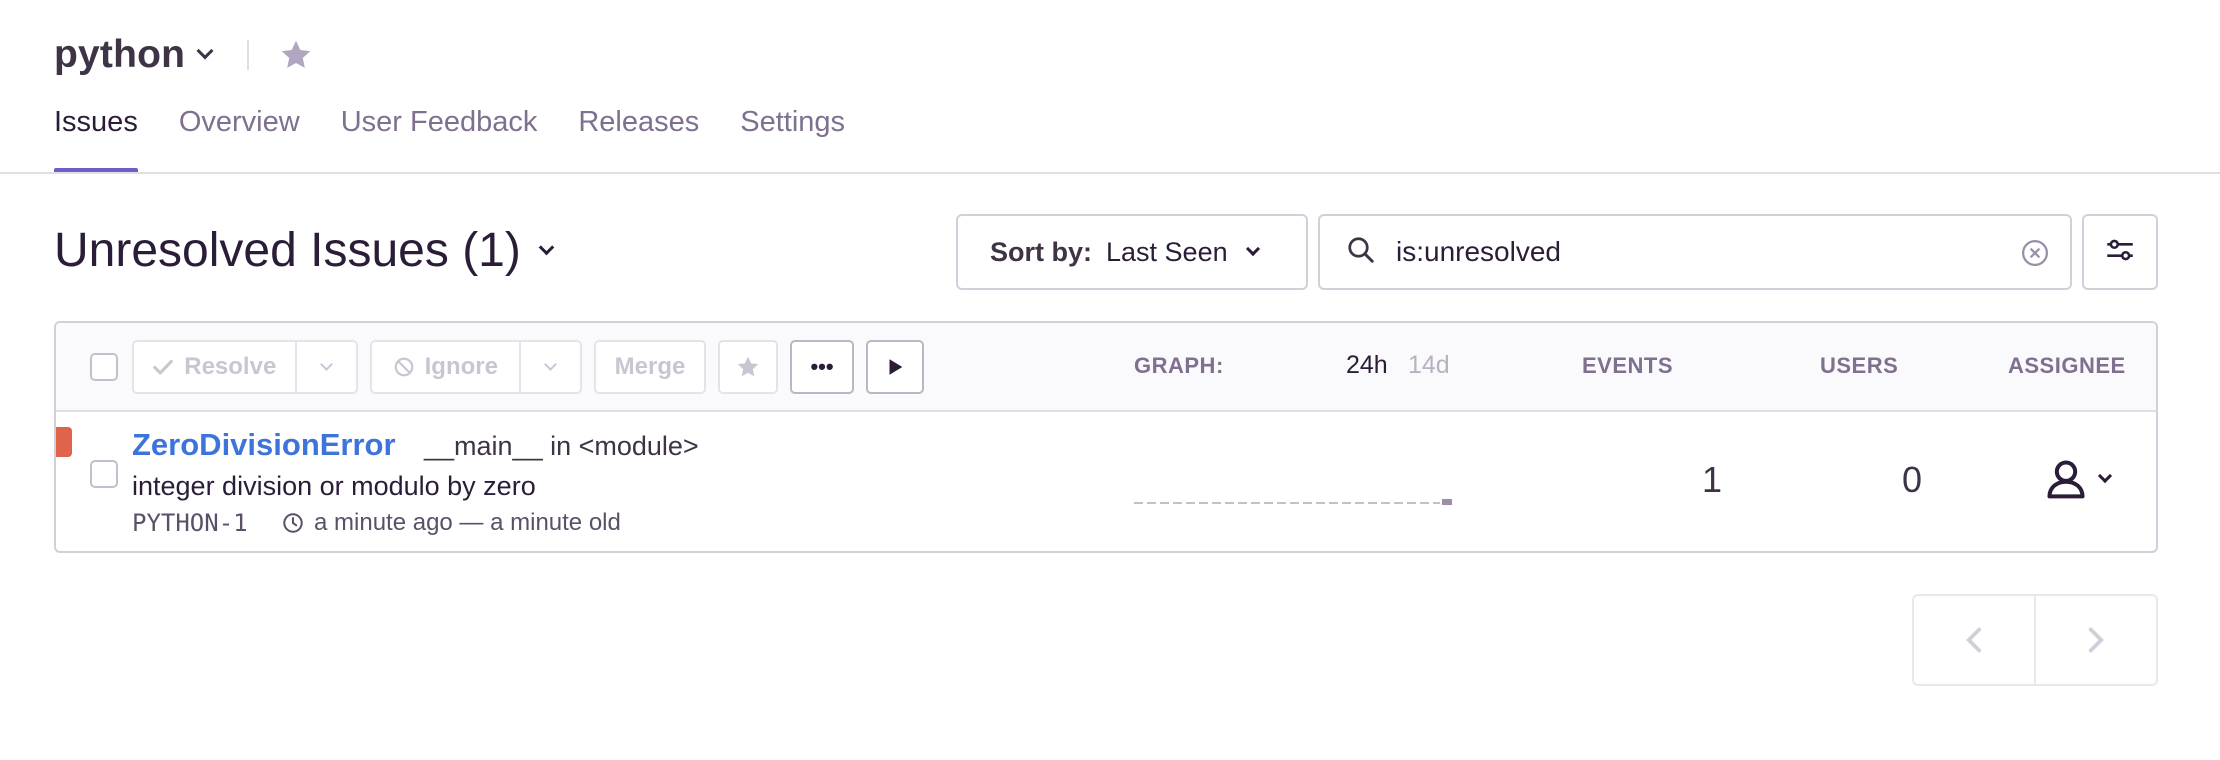 The width and height of the screenshot is (2220, 760). I want to click on event-sparkline, so click(1293, 502).